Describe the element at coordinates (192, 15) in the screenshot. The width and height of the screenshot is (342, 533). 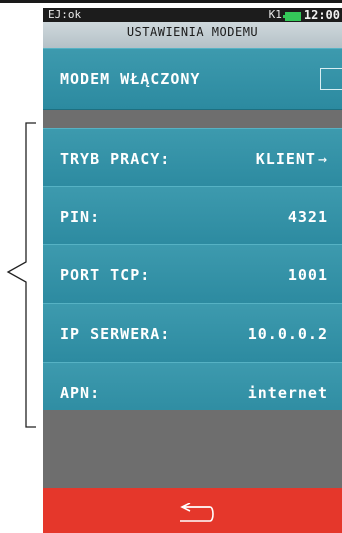
I see `status-bar: EJ:ok K1 12:00` at that location.